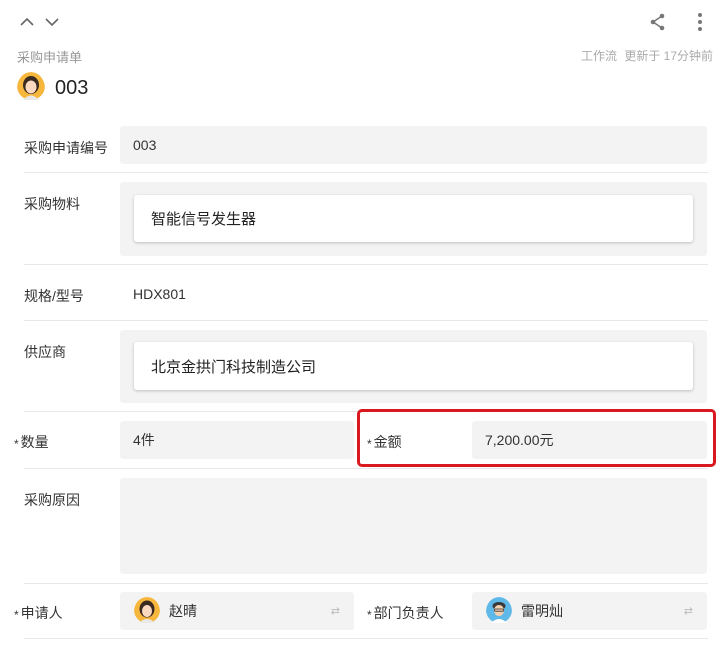  I want to click on updated-time: 更新于 17分钟前, so click(668, 56).